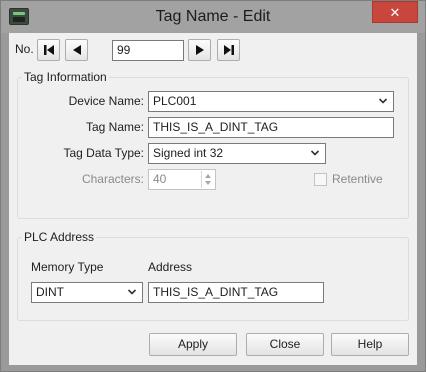 The image size is (426, 372). Describe the element at coordinates (207, 179) in the screenshot. I see `spinner-buttons` at that location.